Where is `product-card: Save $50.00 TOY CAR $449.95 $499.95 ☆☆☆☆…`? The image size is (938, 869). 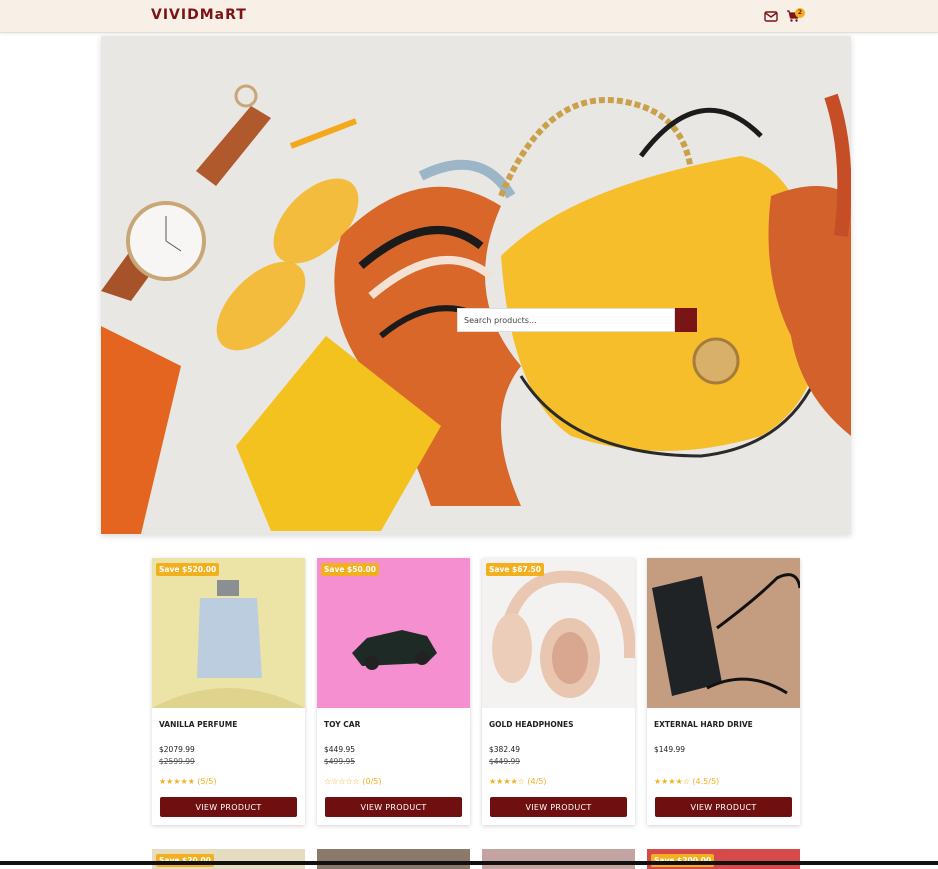
product-card: Save $50.00 TOY CAR $449.95 $499.95 ☆☆☆☆… is located at coordinates (393, 691).